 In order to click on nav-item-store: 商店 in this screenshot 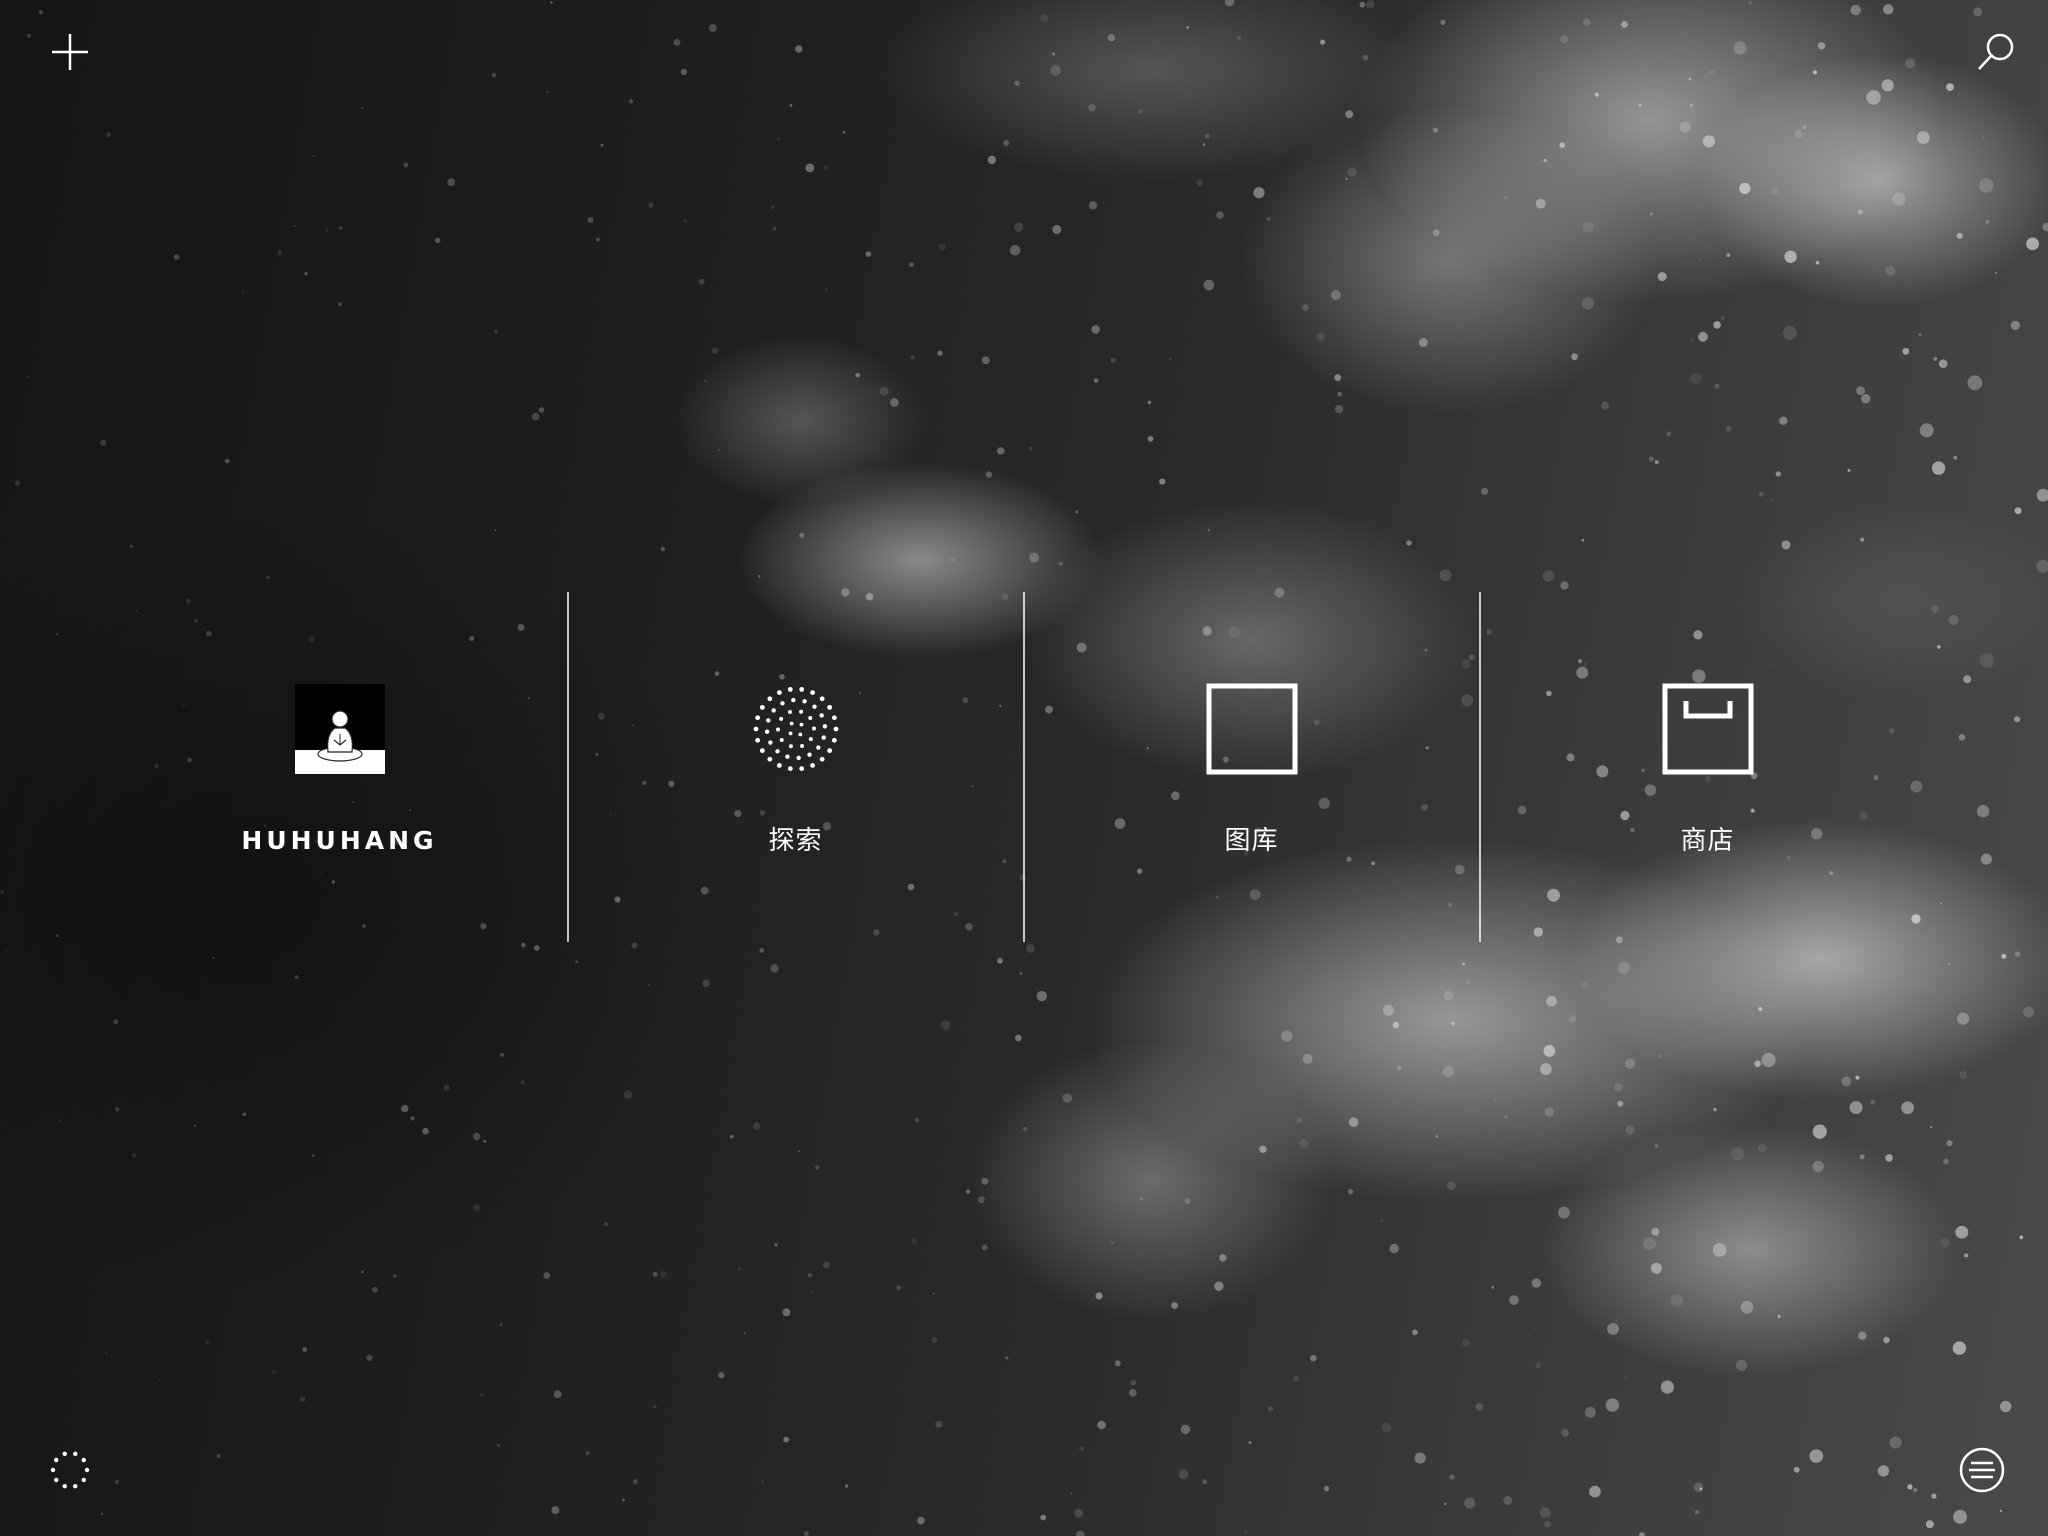, I will do `click(1707, 767)`.